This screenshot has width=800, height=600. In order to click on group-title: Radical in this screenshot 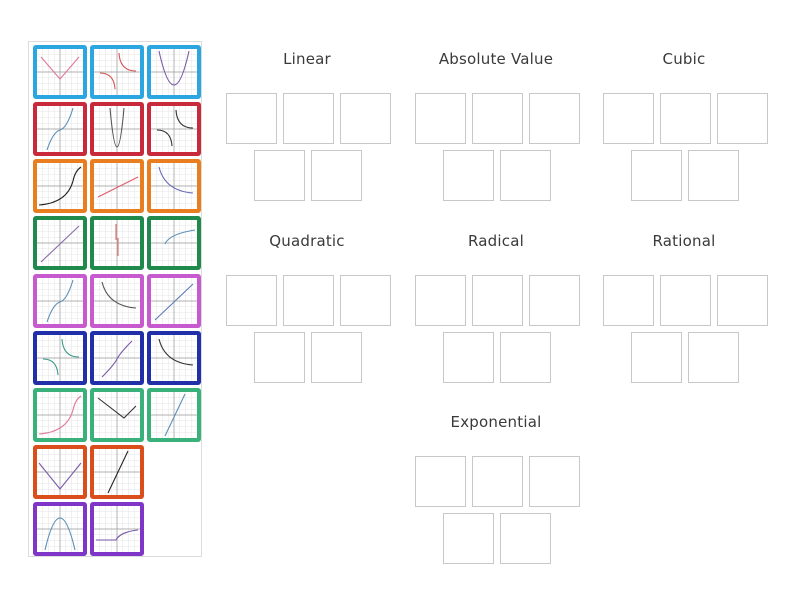, I will do `click(496, 241)`.